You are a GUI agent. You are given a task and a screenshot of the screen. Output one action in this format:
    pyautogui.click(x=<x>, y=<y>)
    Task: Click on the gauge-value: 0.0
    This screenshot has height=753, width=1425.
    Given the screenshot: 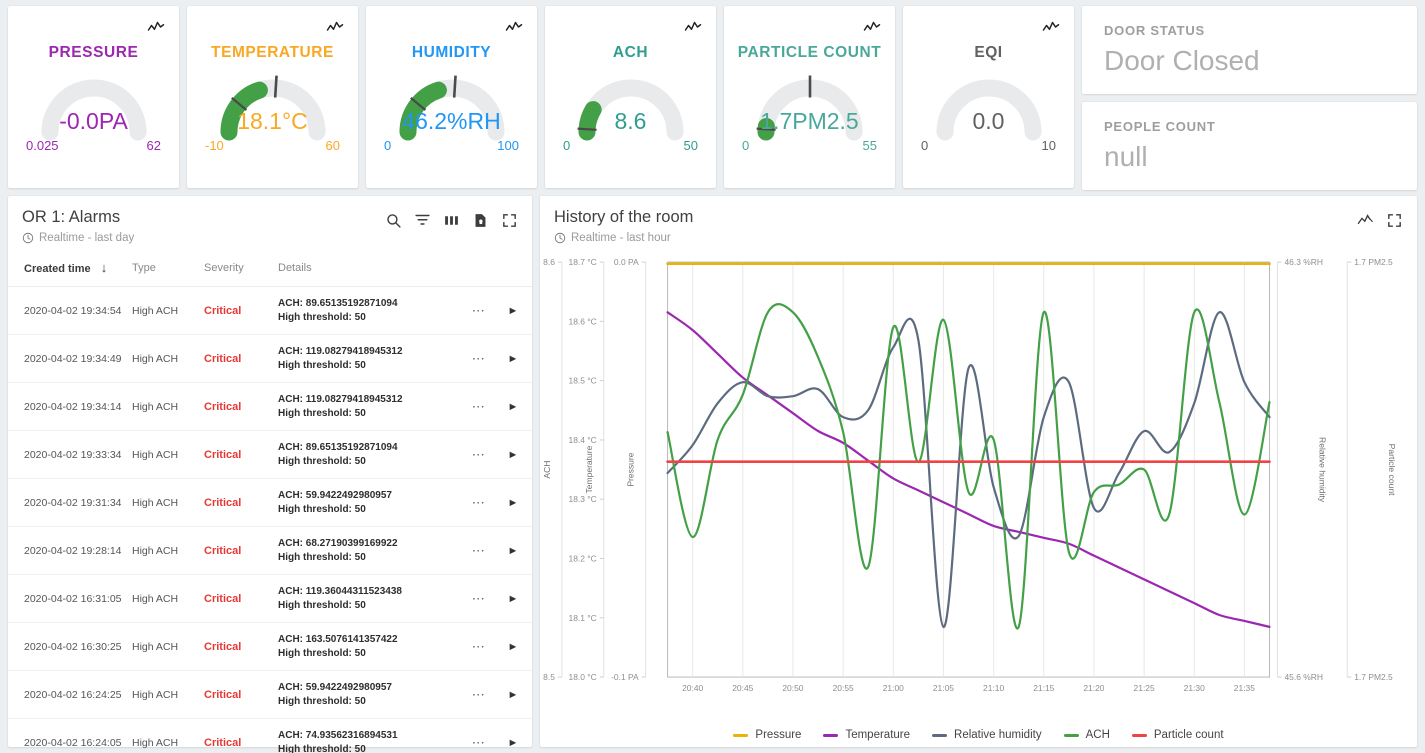 What is the action you would take?
    pyautogui.click(x=988, y=121)
    